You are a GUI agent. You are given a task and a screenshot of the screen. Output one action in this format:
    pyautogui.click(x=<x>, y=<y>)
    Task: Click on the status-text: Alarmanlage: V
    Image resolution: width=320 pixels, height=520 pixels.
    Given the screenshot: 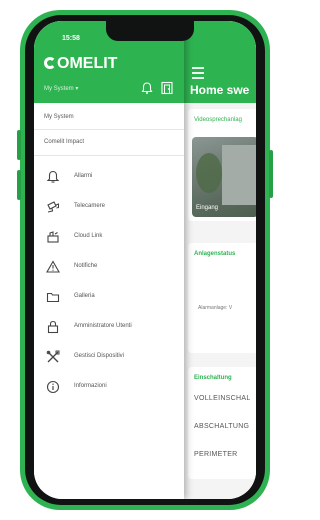 What is the action you would take?
    pyautogui.click(x=215, y=308)
    